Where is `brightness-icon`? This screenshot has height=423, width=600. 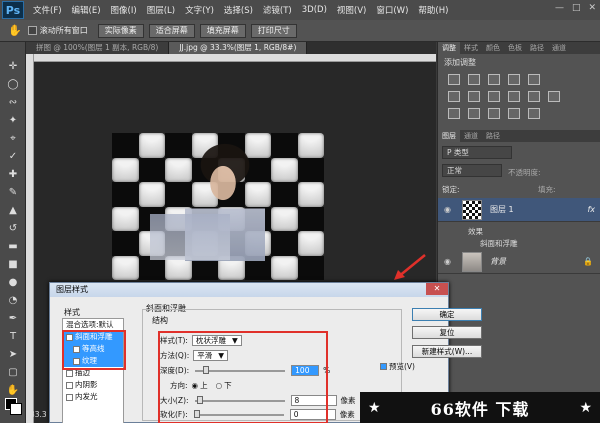 brightness-icon is located at coordinates (454, 79).